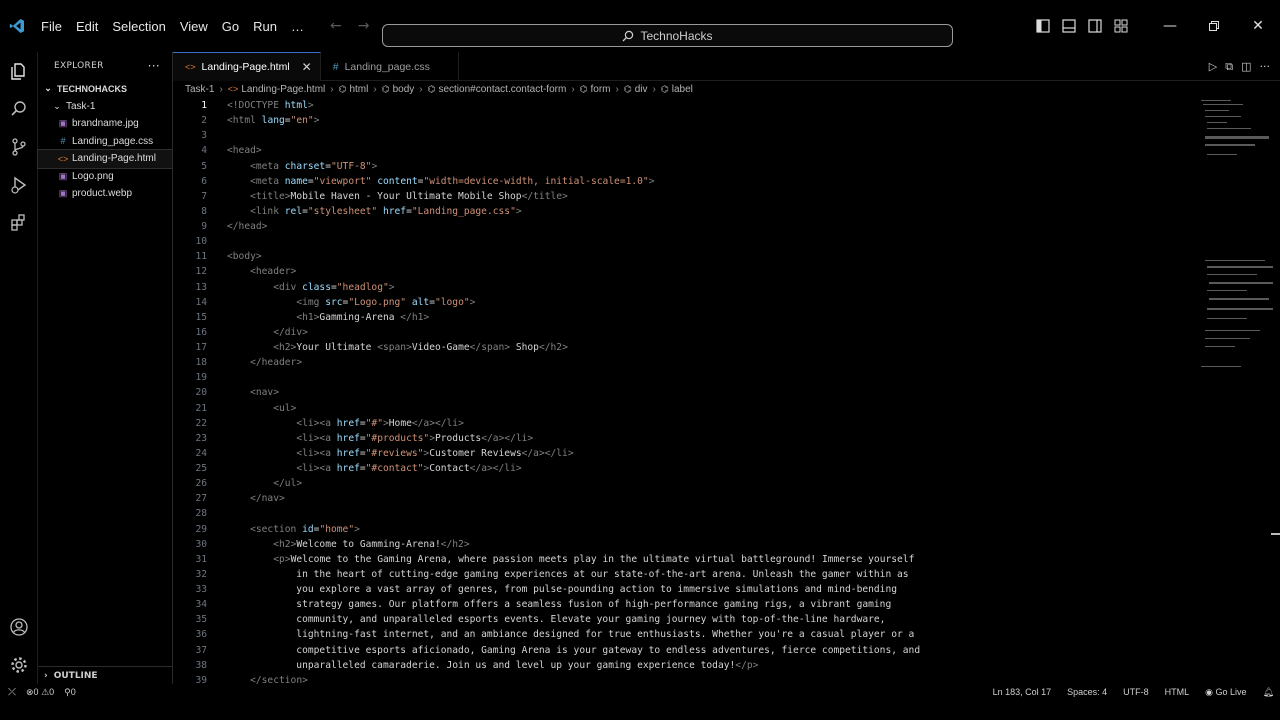  What do you see at coordinates (1214, 26) in the screenshot?
I see `restore-button` at bounding box center [1214, 26].